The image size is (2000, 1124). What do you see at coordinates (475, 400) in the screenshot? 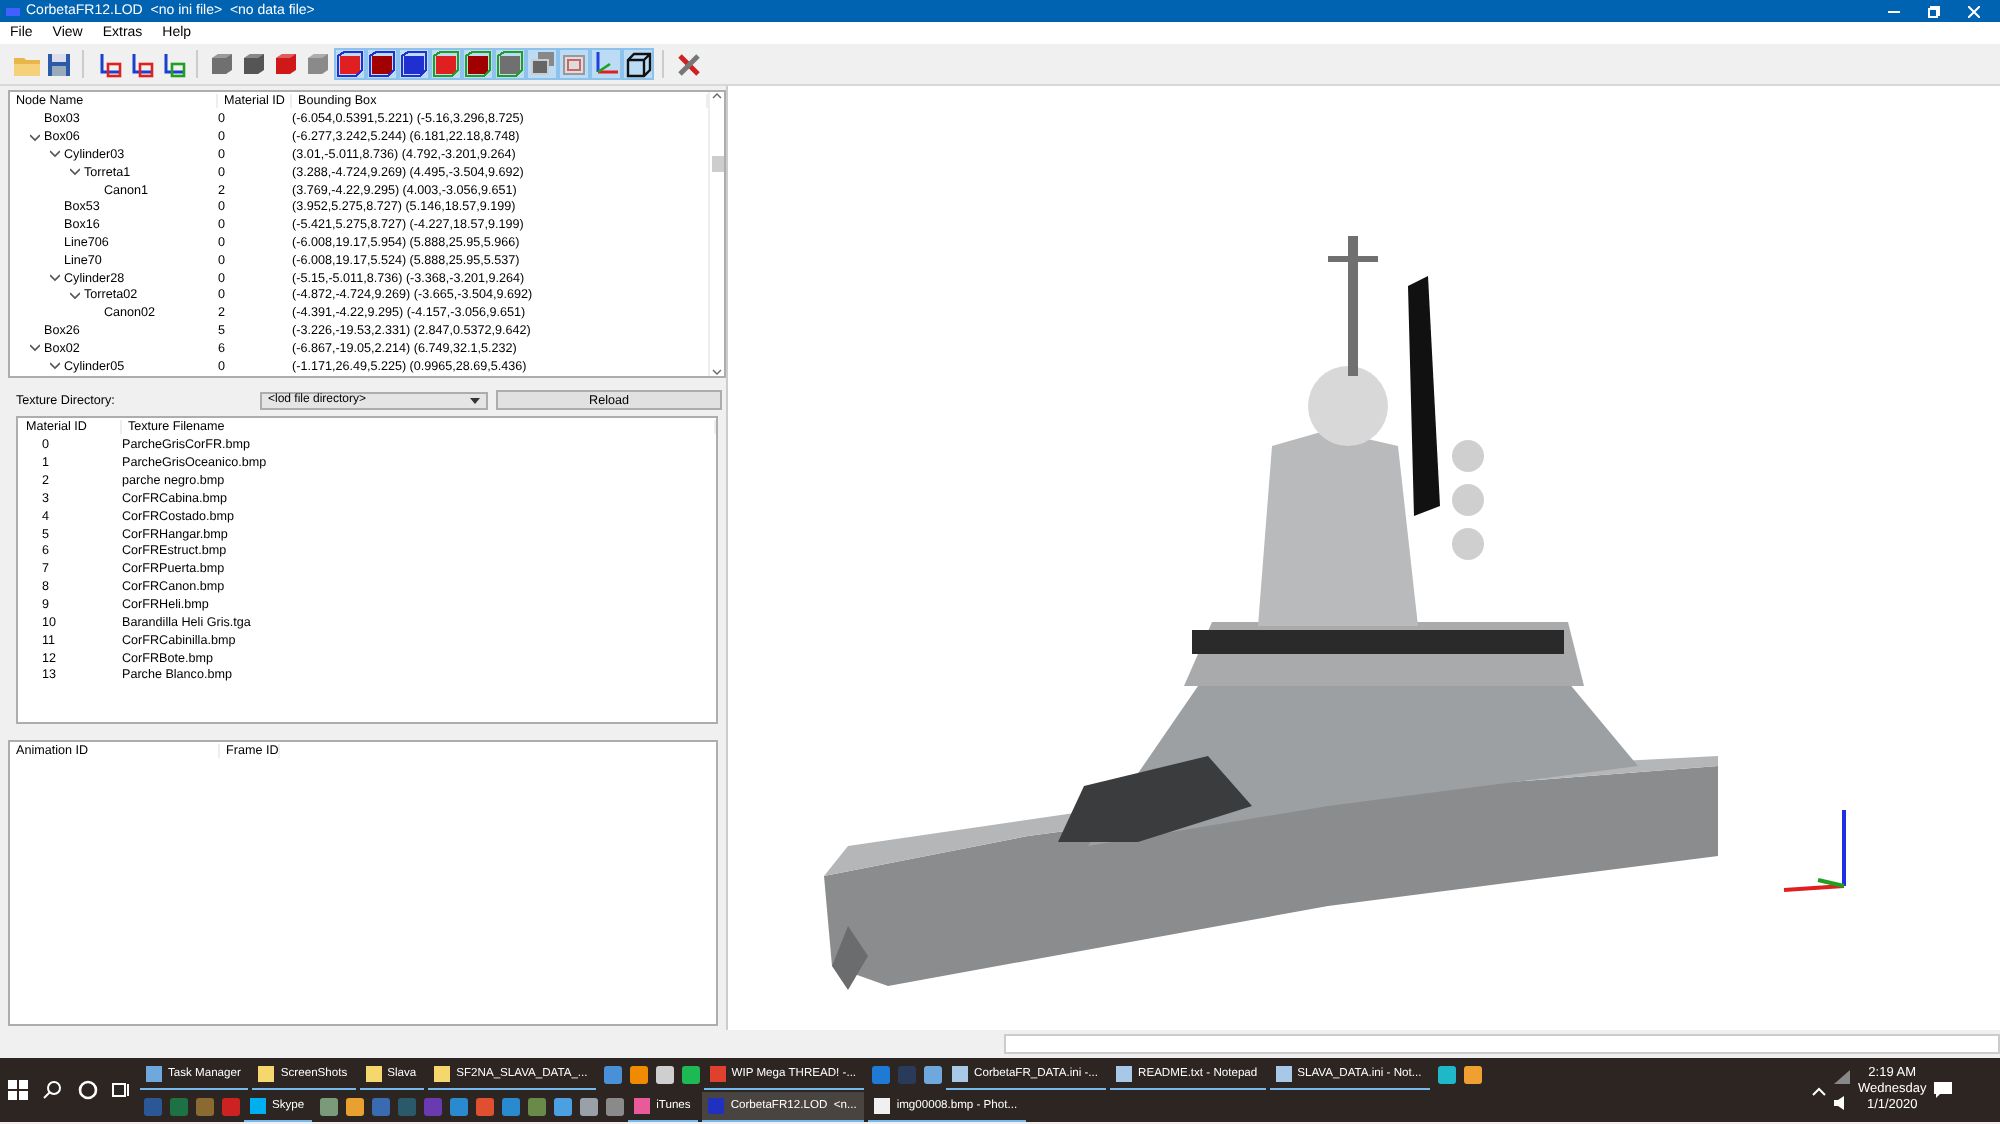
I see `dropdown-arrow-icon` at bounding box center [475, 400].